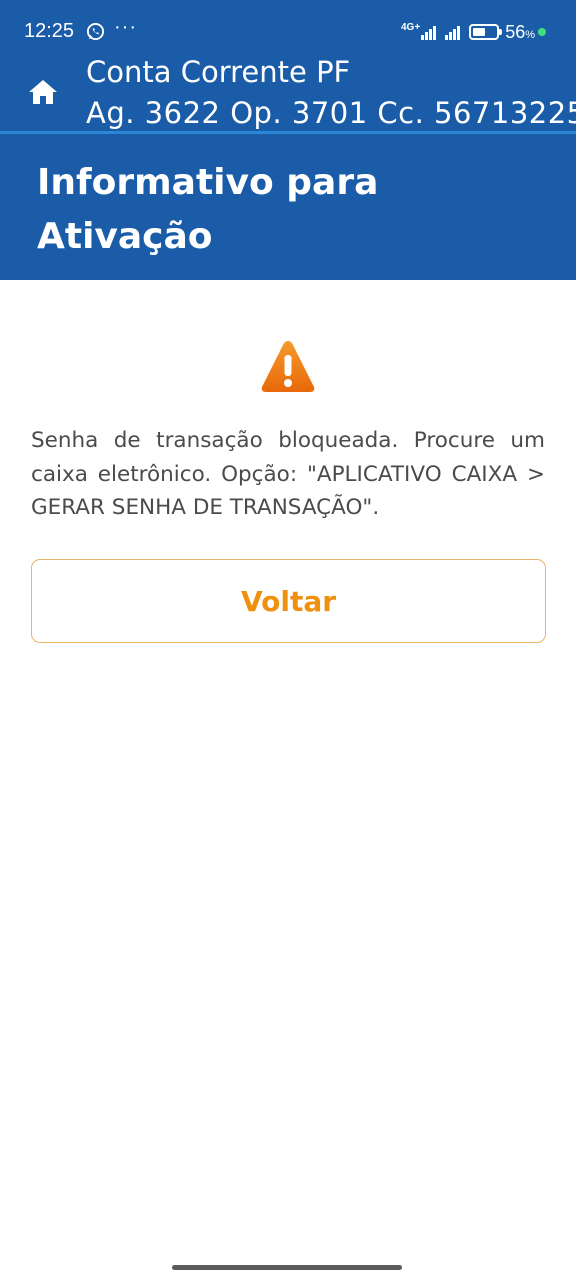 The height and width of the screenshot is (1280, 576). What do you see at coordinates (331, 113) in the screenshot?
I see `account-info: Ag. 3622 Op. 3701 Cc. 56713225` at bounding box center [331, 113].